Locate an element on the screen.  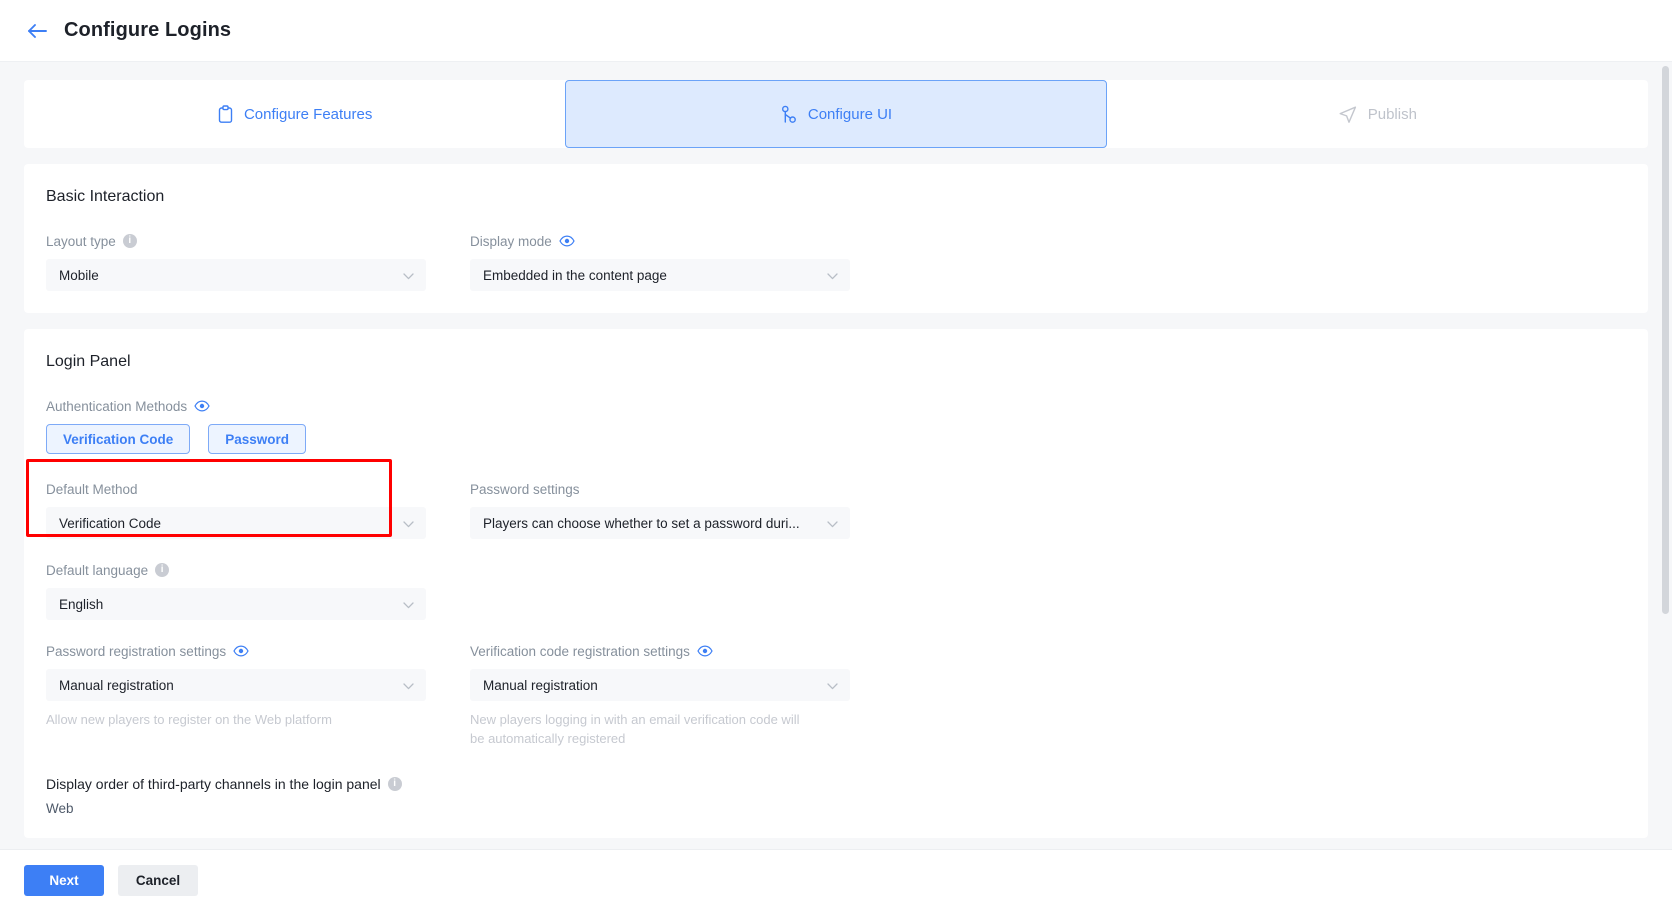
select-value: English is located at coordinates (81, 604).